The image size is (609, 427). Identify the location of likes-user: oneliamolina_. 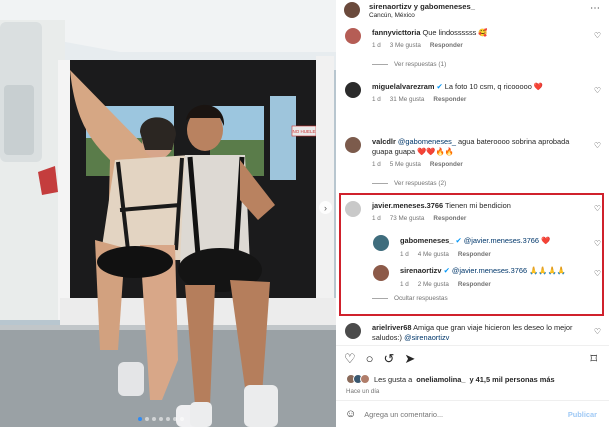
(440, 379).